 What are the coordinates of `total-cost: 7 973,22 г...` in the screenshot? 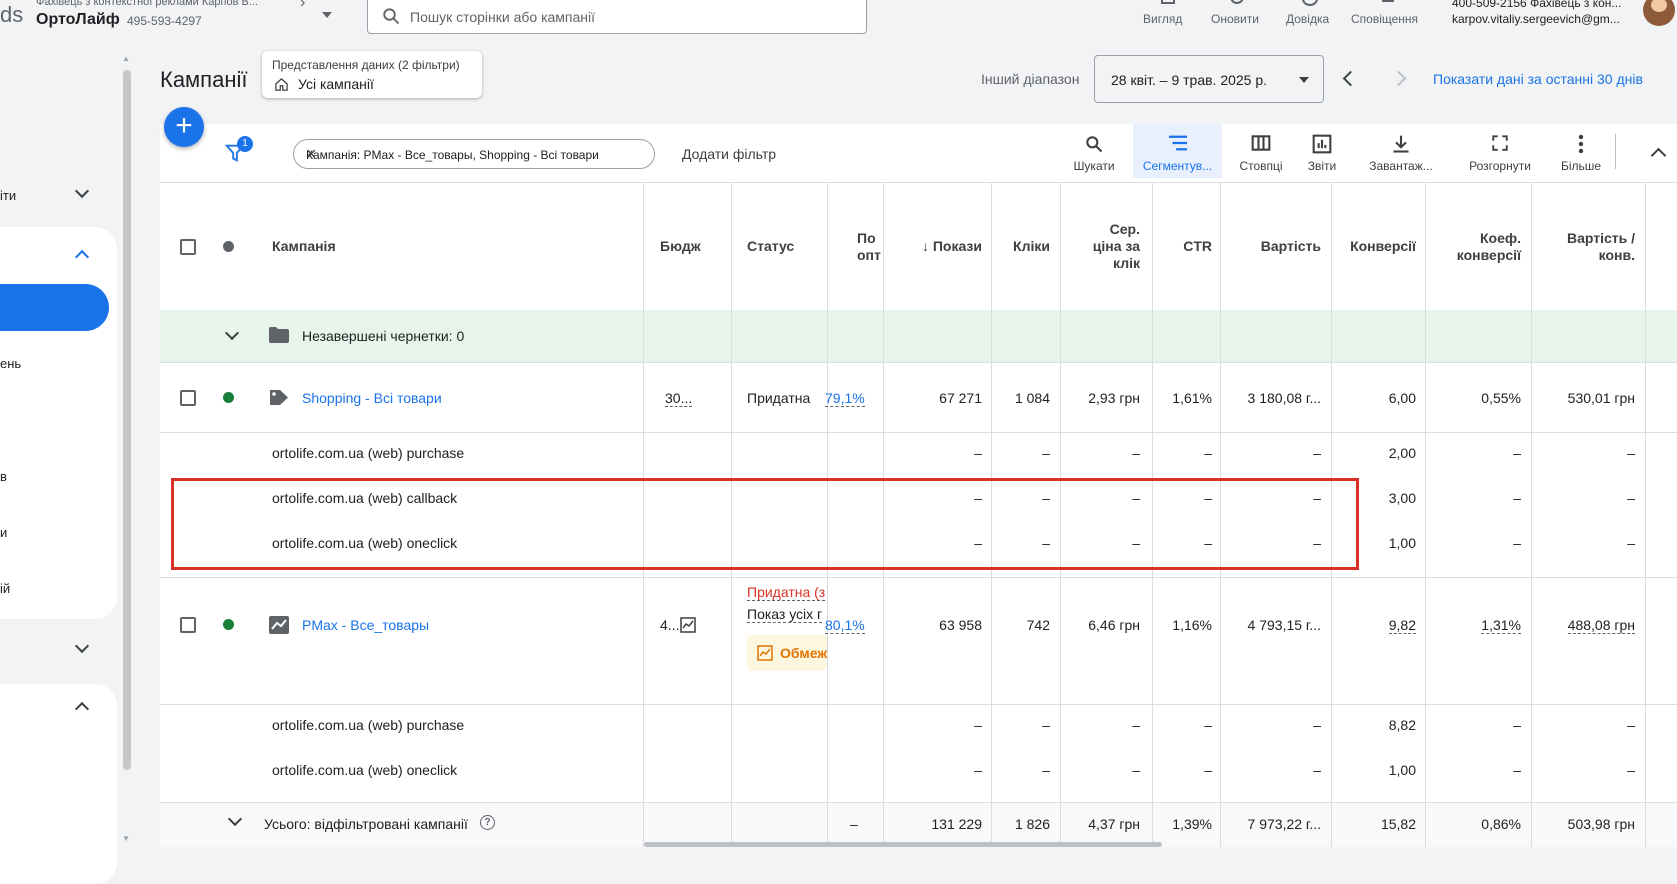 It's located at (1284, 824).